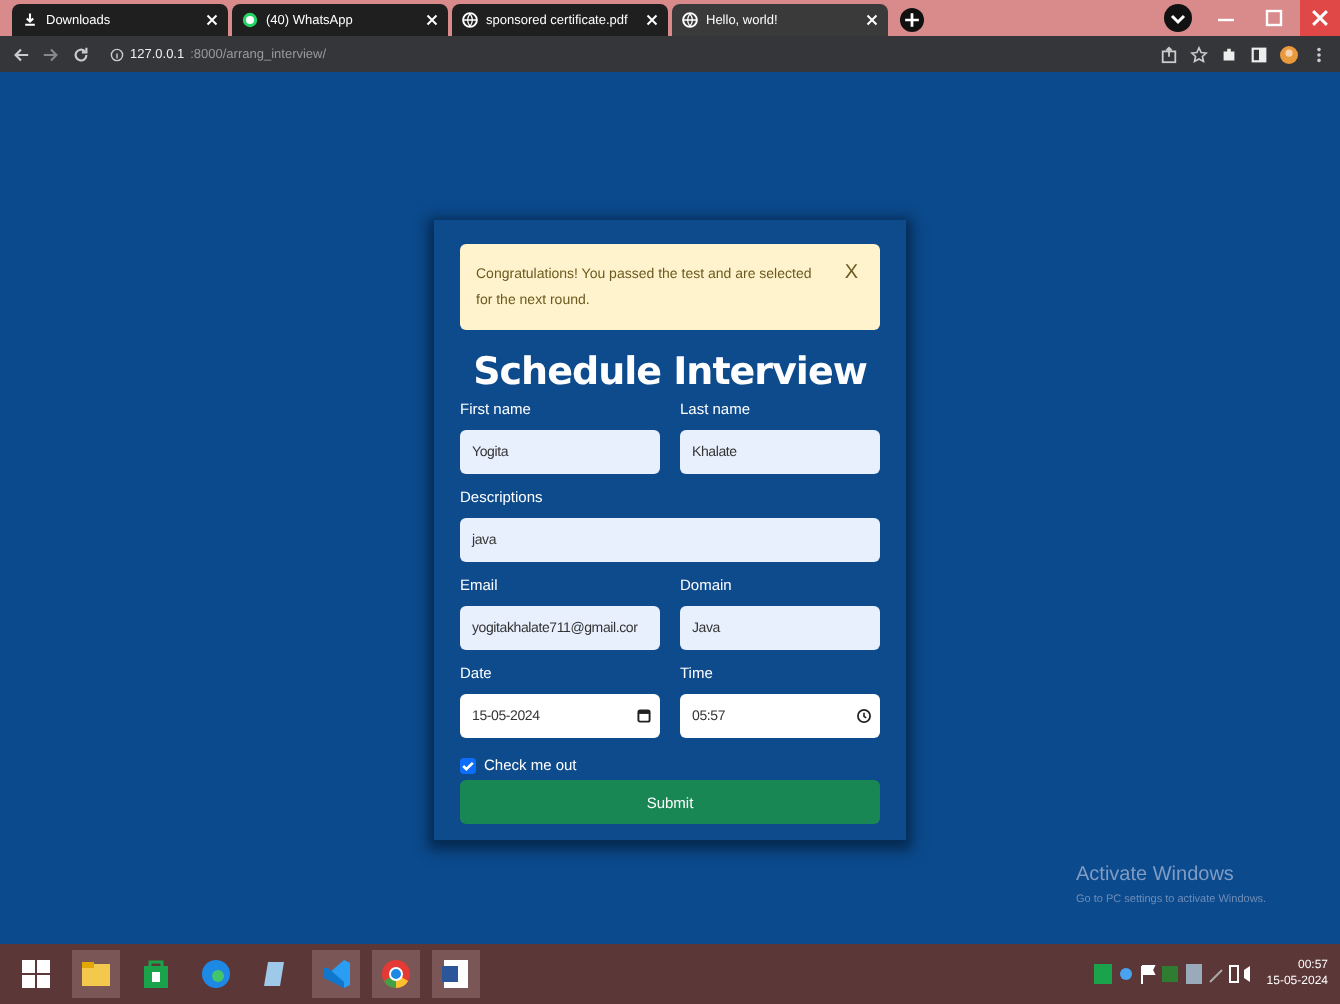  What do you see at coordinates (1174, 974) in the screenshot?
I see `system-tray-icons` at bounding box center [1174, 974].